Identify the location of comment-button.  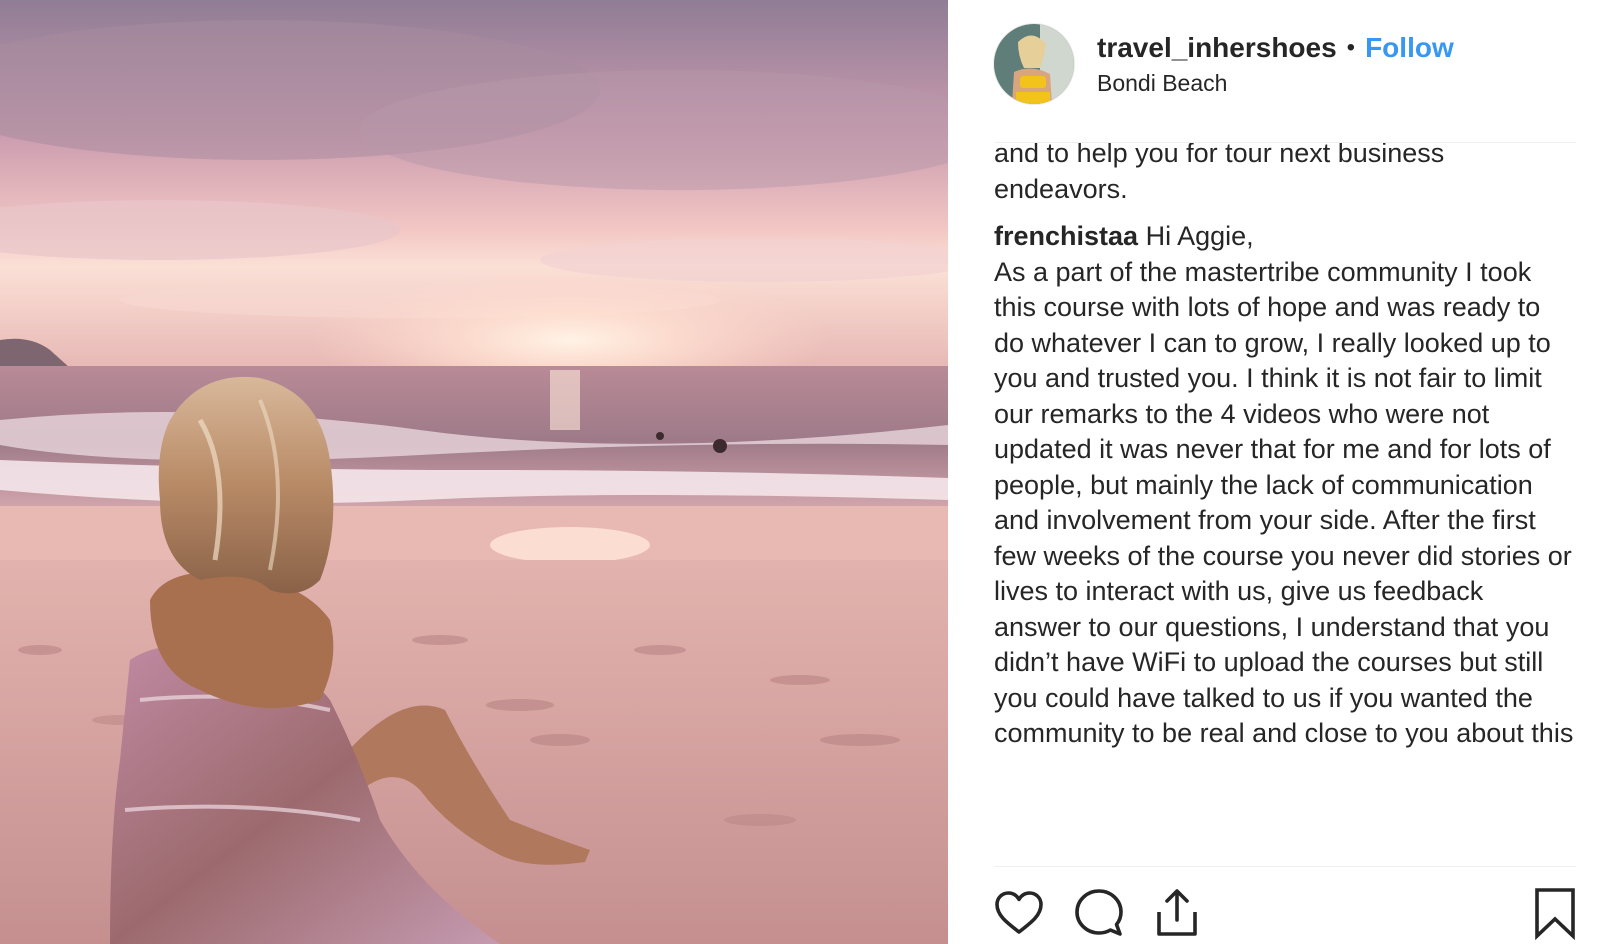
(1099, 913).